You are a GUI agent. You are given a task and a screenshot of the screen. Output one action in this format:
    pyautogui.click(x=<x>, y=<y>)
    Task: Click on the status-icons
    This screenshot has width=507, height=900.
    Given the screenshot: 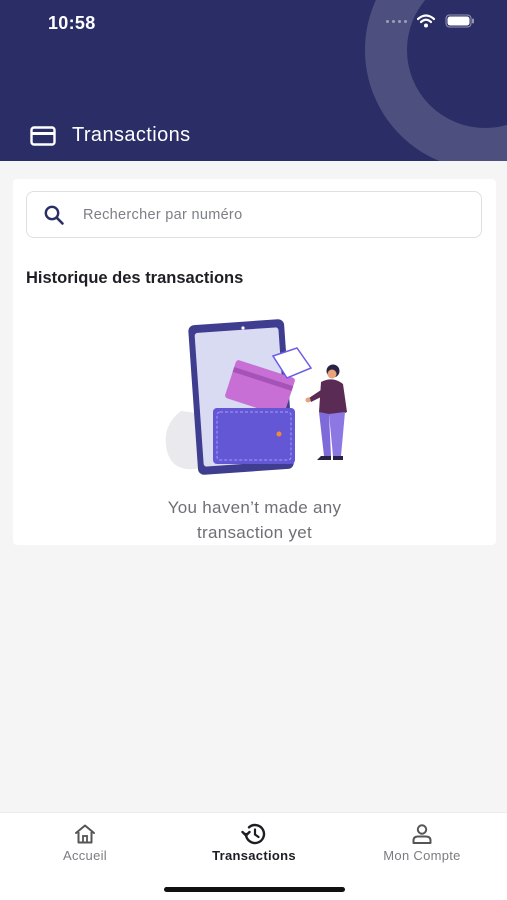 What is the action you would take?
    pyautogui.click(x=430, y=21)
    